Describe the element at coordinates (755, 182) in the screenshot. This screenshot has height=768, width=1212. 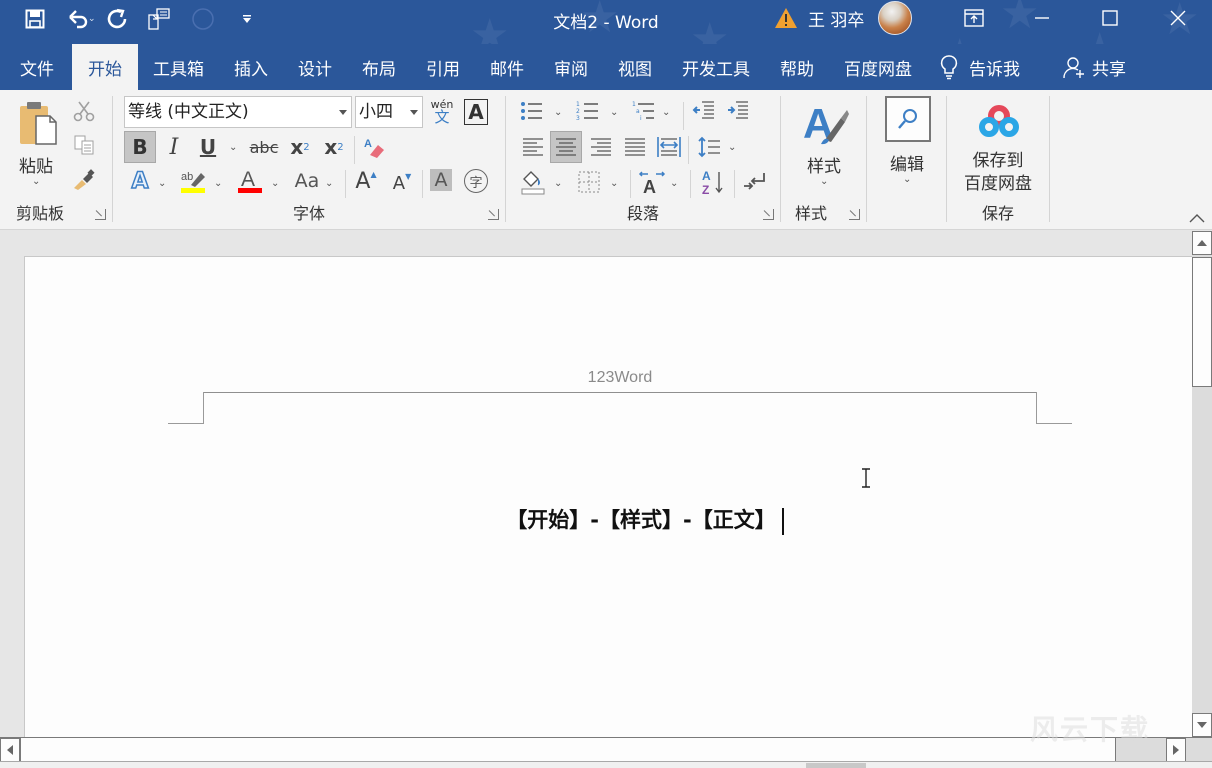
I see `show-hide-marks-button` at that location.